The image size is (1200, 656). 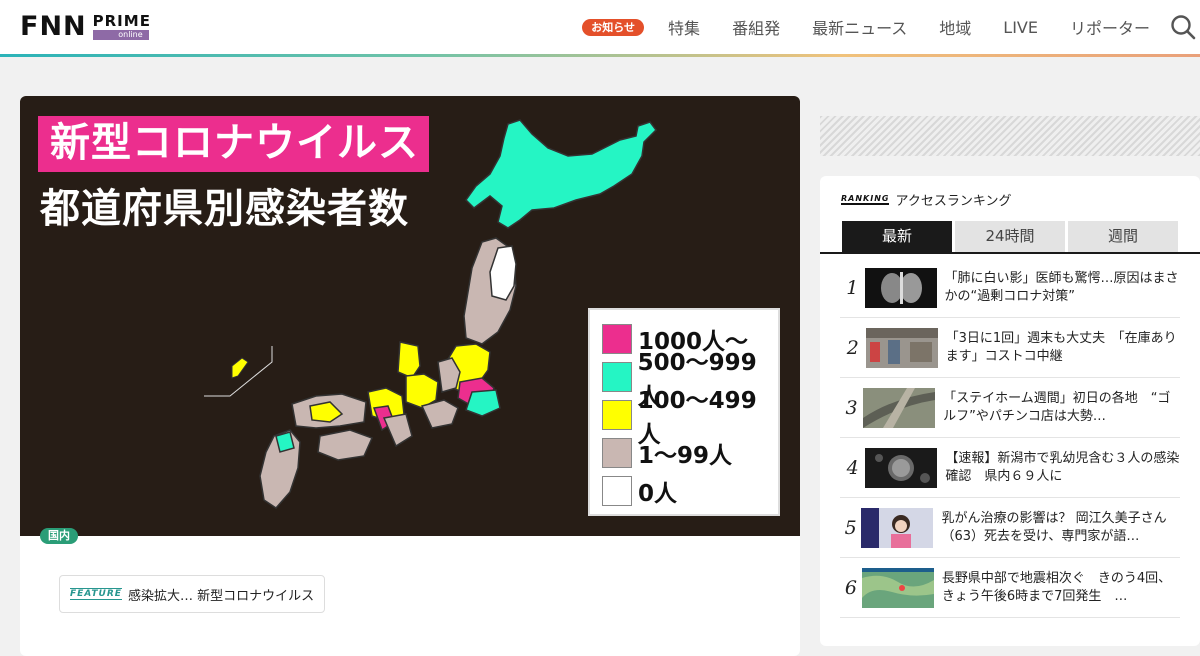 What do you see at coordinates (1020, 27) in the screenshot?
I see `nav-item-live: LIVE` at bounding box center [1020, 27].